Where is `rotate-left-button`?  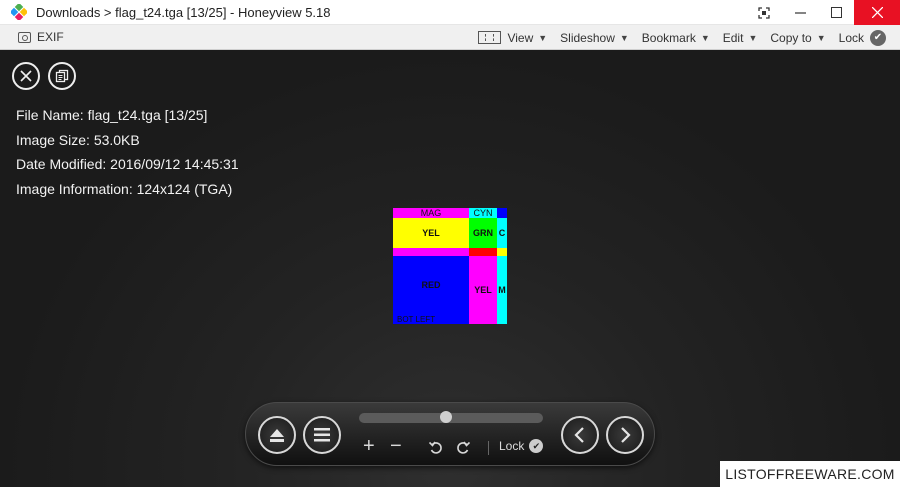
rotate-left-button is located at coordinates (435, 449).